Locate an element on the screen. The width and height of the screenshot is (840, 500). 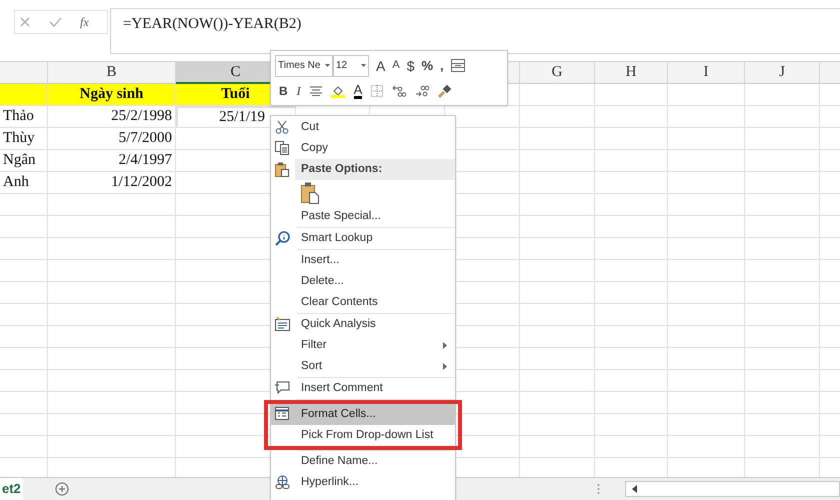
column-header: I is located at coordinates (706, 73).